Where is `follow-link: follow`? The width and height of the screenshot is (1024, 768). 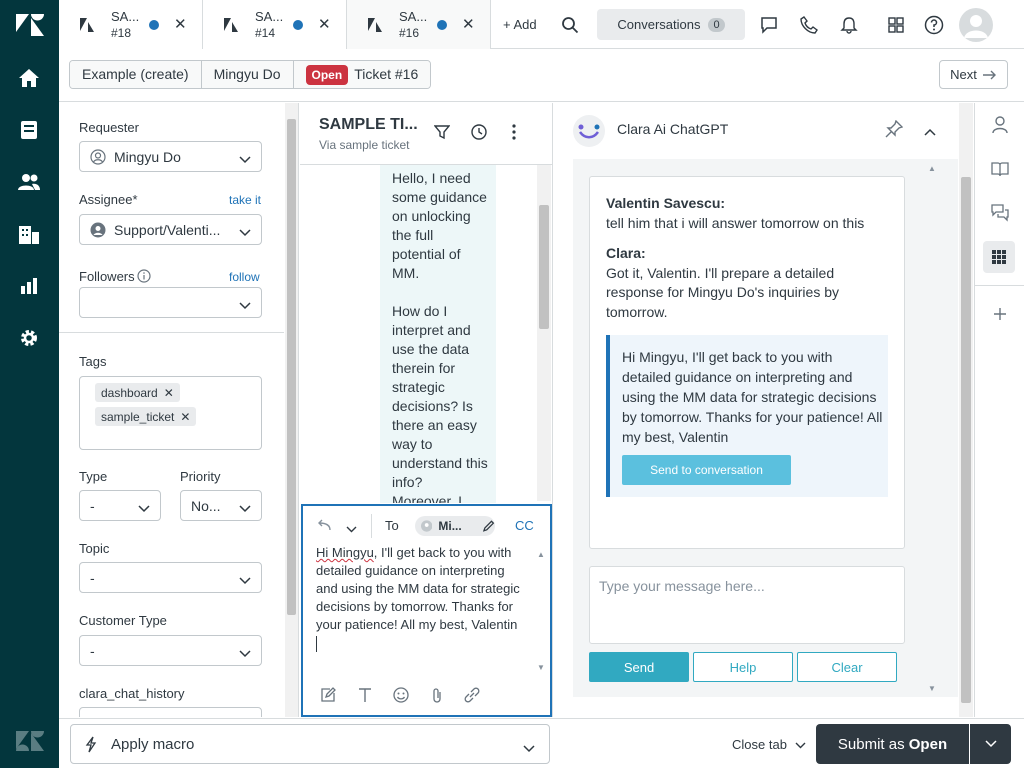
follow-link: follow is located at coordinates (244, 277).